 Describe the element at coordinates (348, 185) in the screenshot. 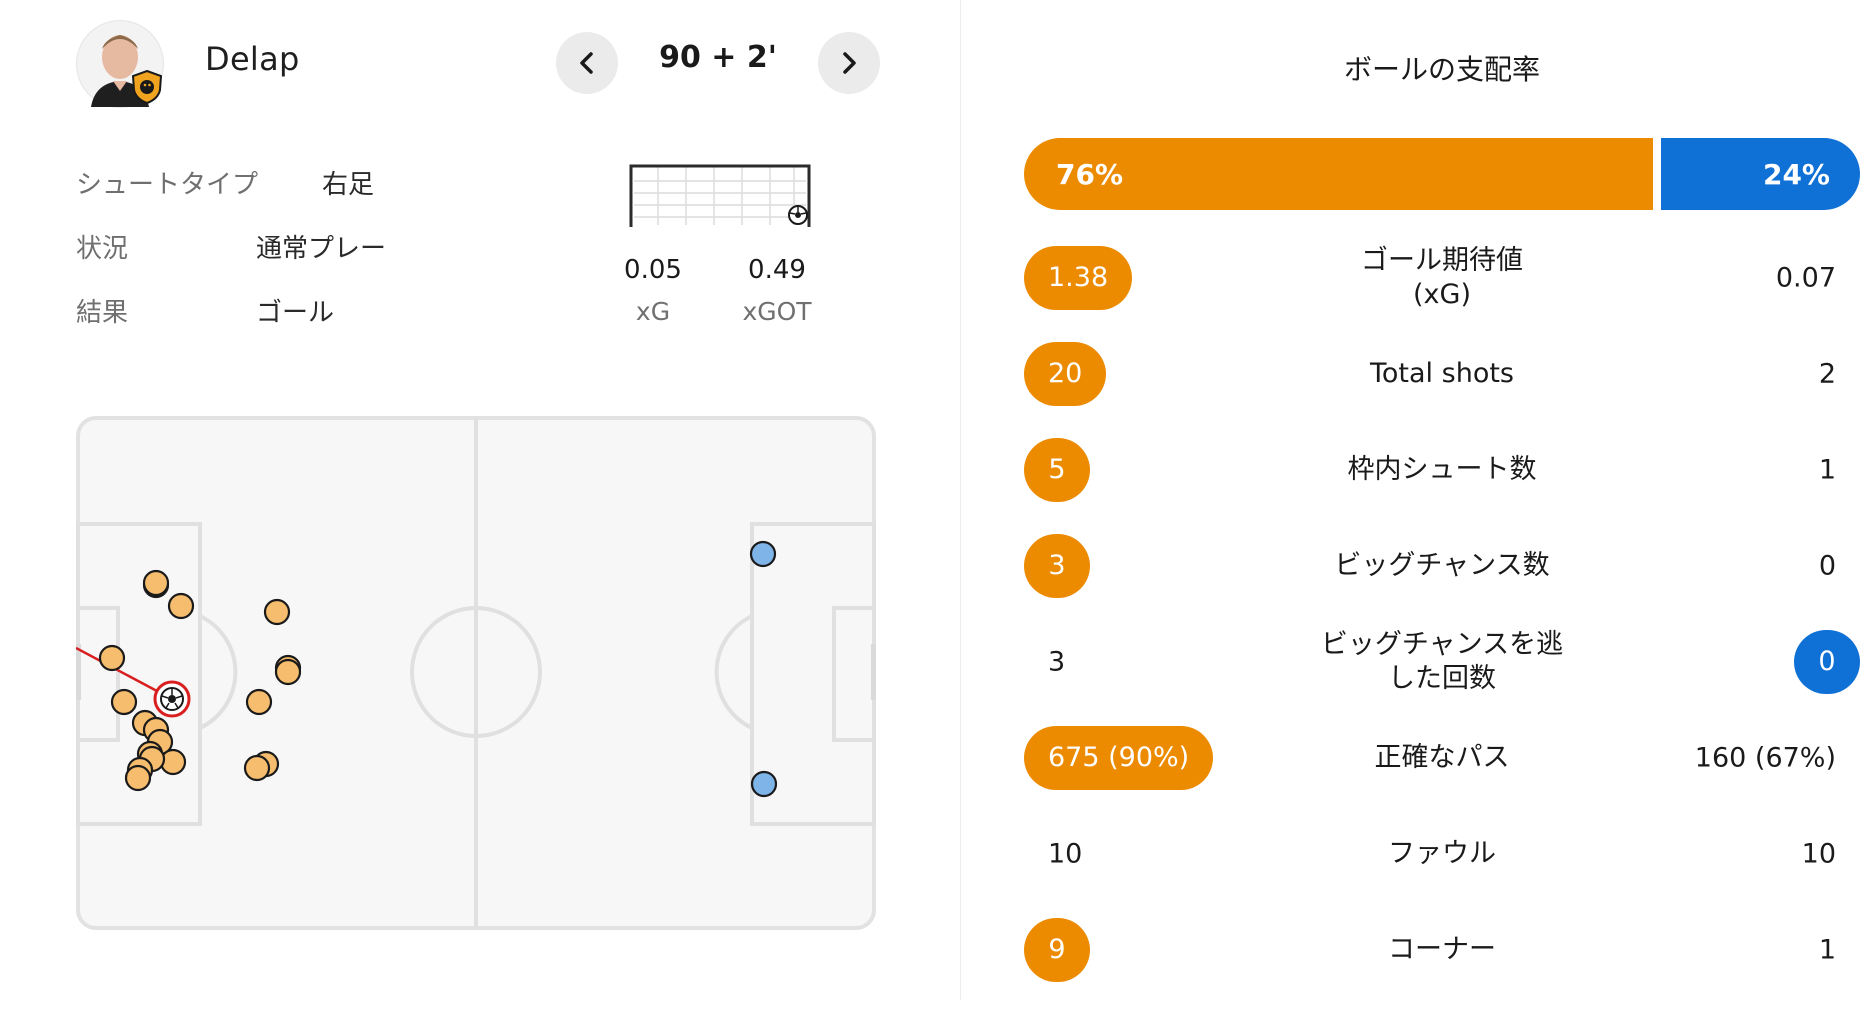

I see `shot-type-value: 右足` at that location.